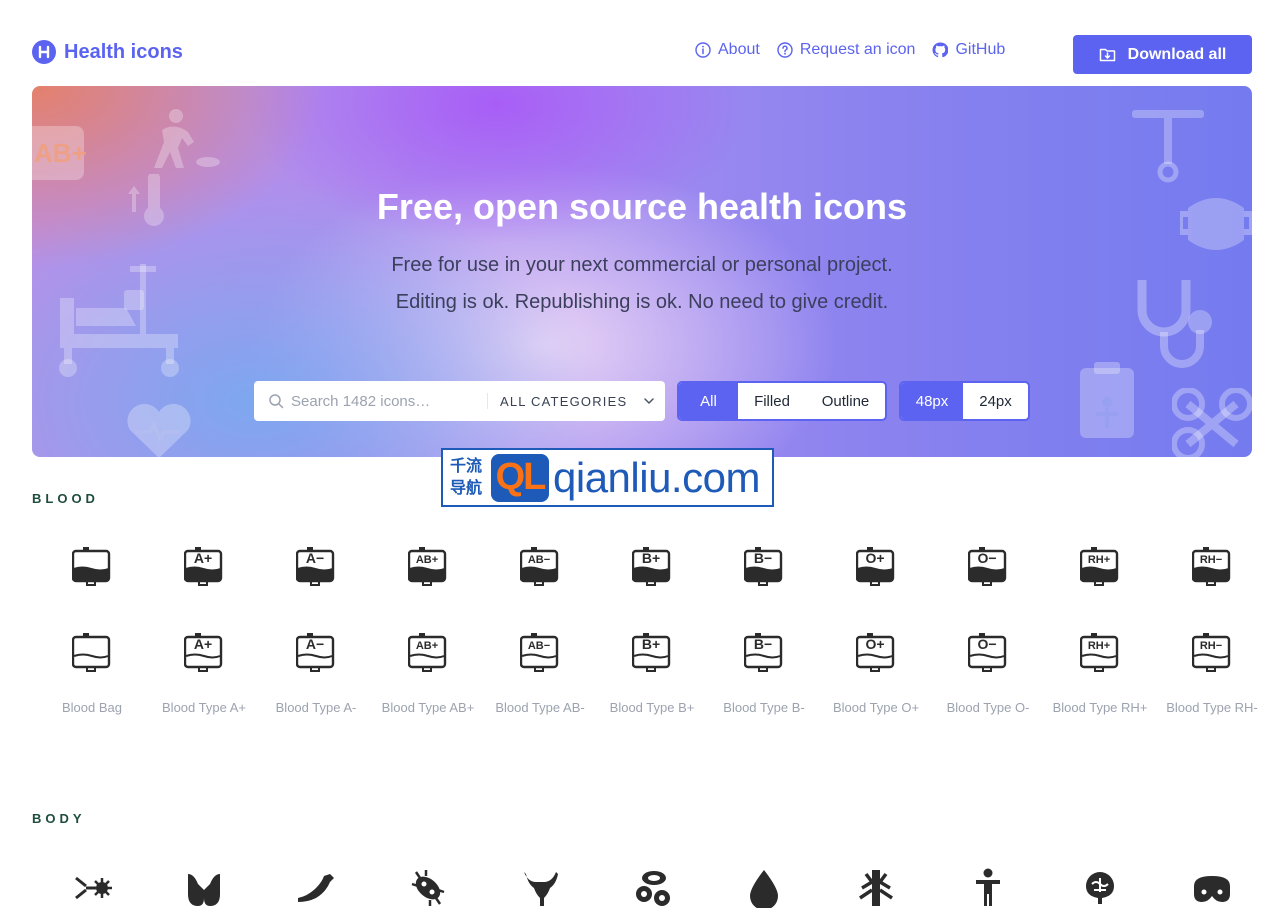  I want to click on icon-card: RH+ Blood Type RH+, so click(1100, 663).